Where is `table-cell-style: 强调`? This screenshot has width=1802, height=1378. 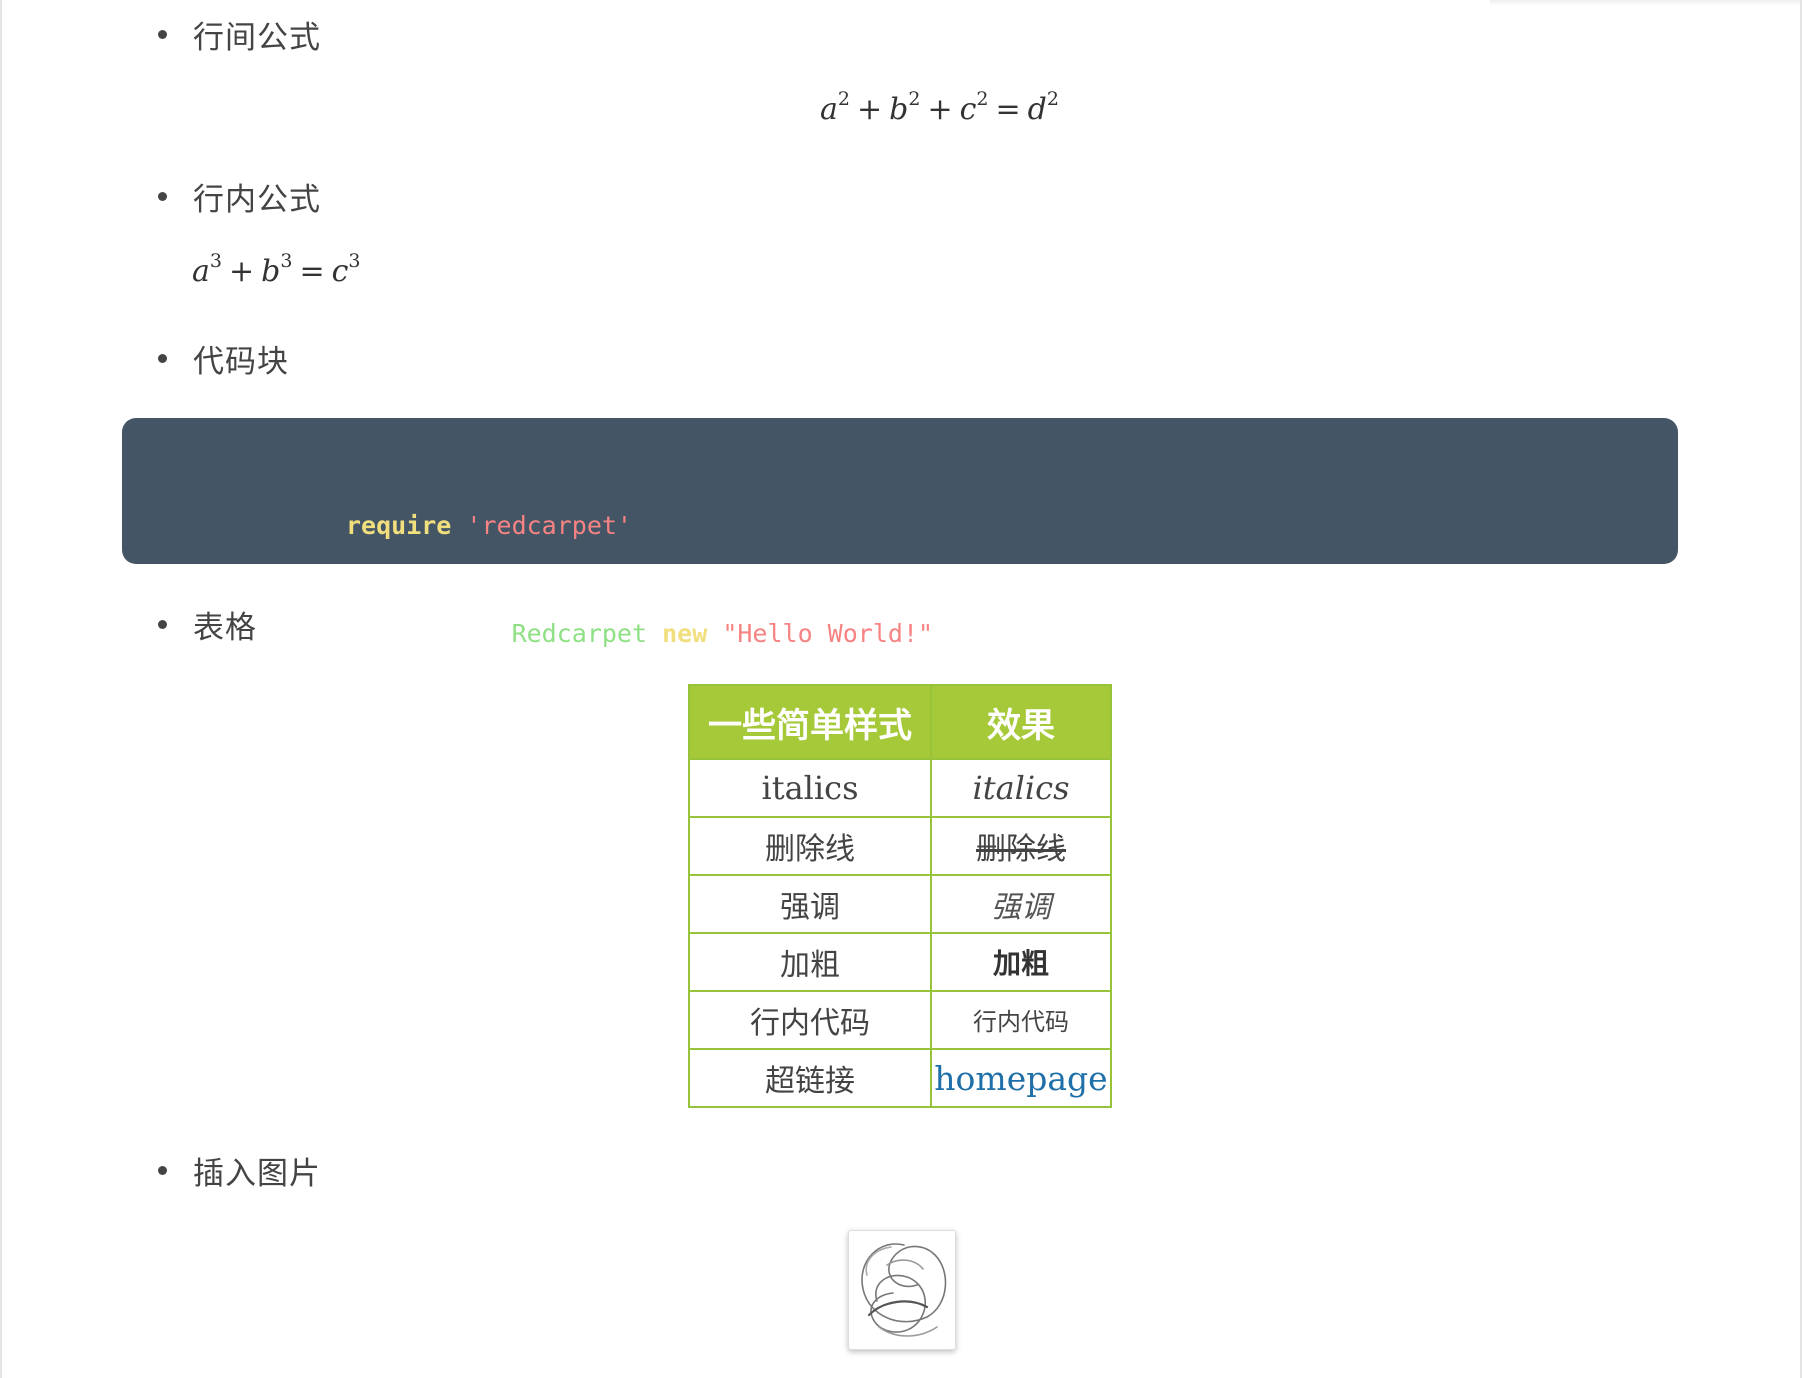 table-cell-style: 强调 is located at coordinates (810, 904).